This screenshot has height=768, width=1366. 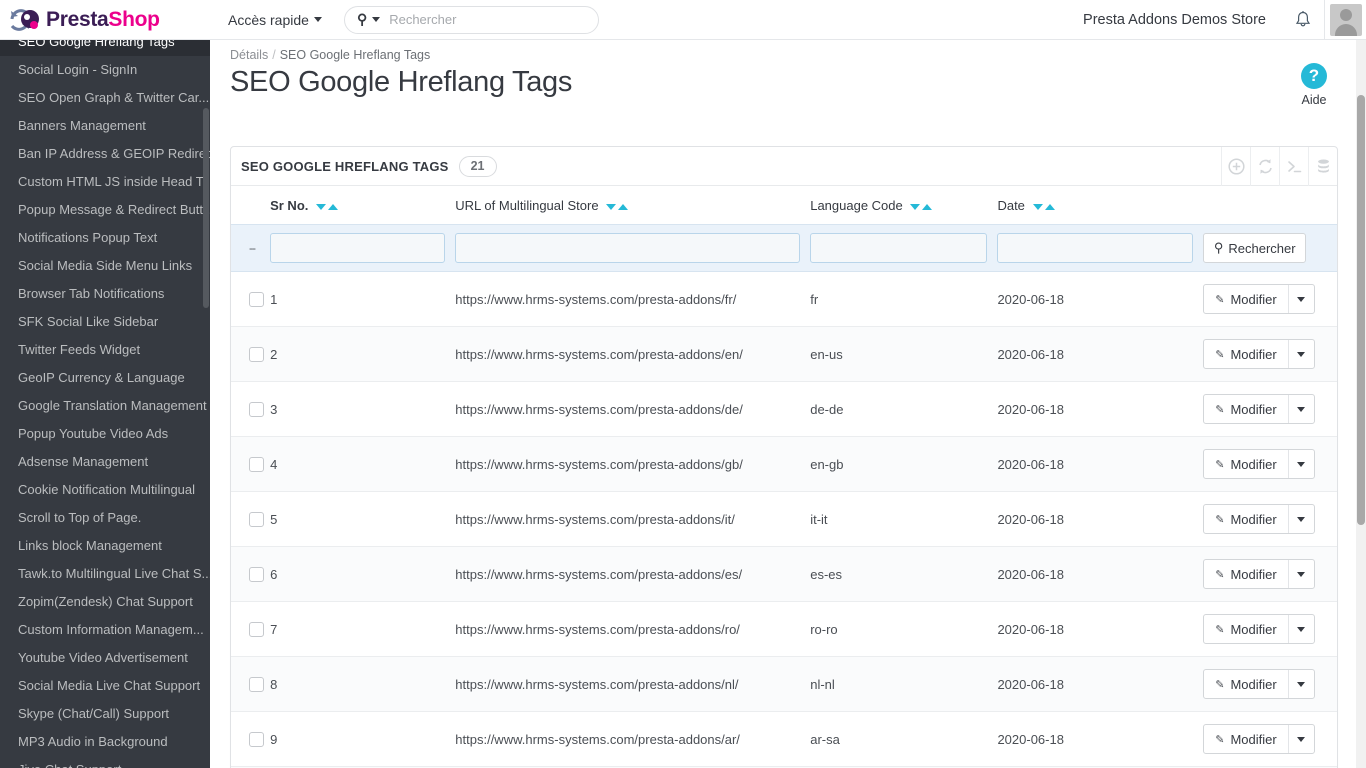 I want to click on add-new-icon, so click(x=1235, y=166).